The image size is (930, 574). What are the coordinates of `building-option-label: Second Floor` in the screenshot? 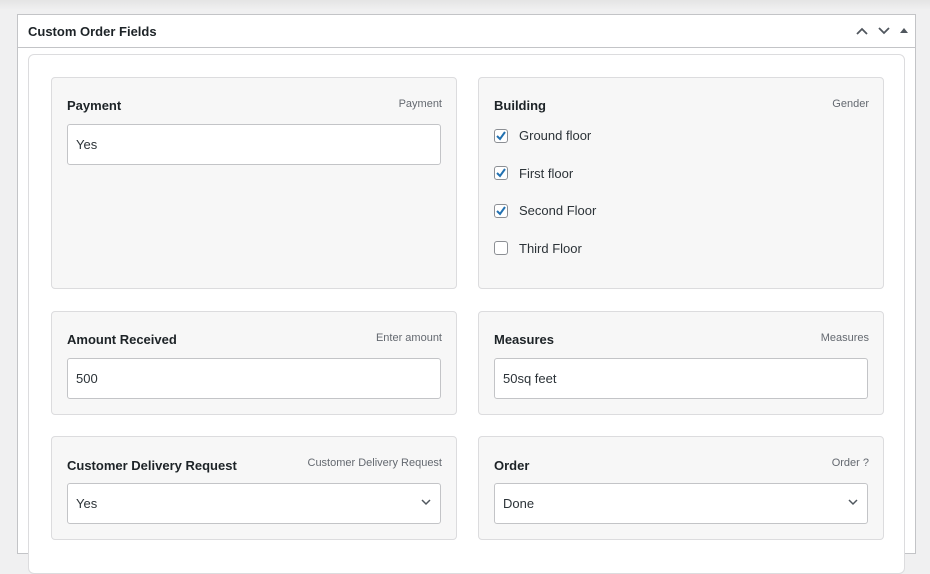 It's located at (558, 210).